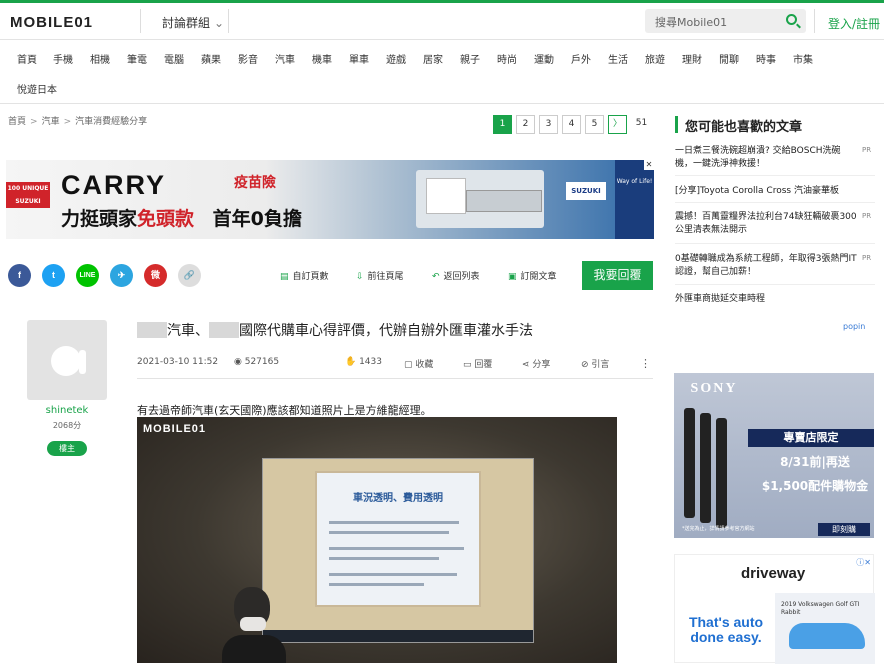 This screenshot has width=884, height=664. What do you see at coordinates (53, 275) in the screenshot?
I see `twitter-share-icon: t` at bounding box center [53, 275].